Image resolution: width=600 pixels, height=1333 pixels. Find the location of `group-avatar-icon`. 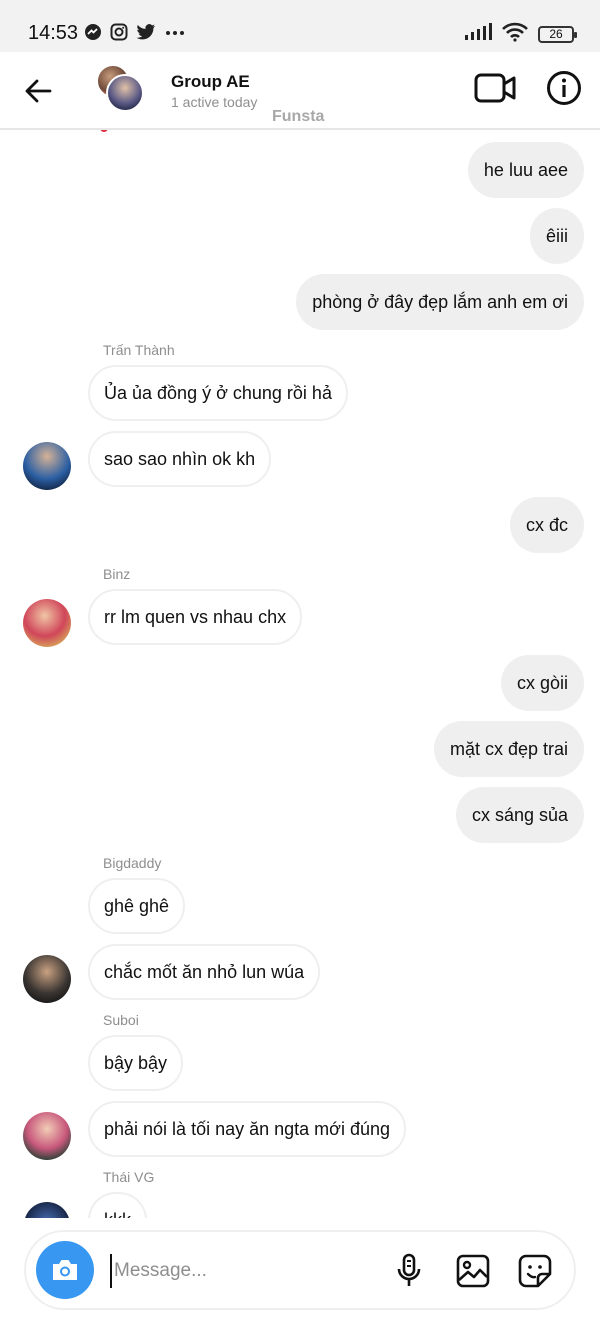

group-avatar-icon is located at coordinates (122, 90).